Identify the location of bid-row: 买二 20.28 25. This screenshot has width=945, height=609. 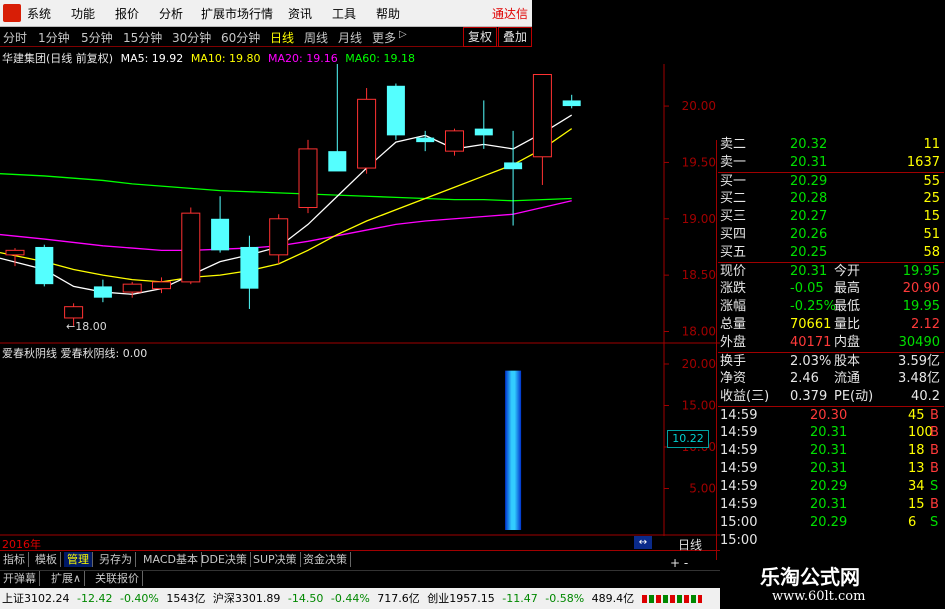
(831, 199).